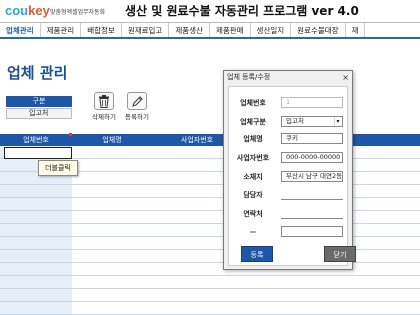  What do you see at coordinates (356, 30) in the screenshot?
I see `menu-item-more: 재` at bounding box center [356, 30].